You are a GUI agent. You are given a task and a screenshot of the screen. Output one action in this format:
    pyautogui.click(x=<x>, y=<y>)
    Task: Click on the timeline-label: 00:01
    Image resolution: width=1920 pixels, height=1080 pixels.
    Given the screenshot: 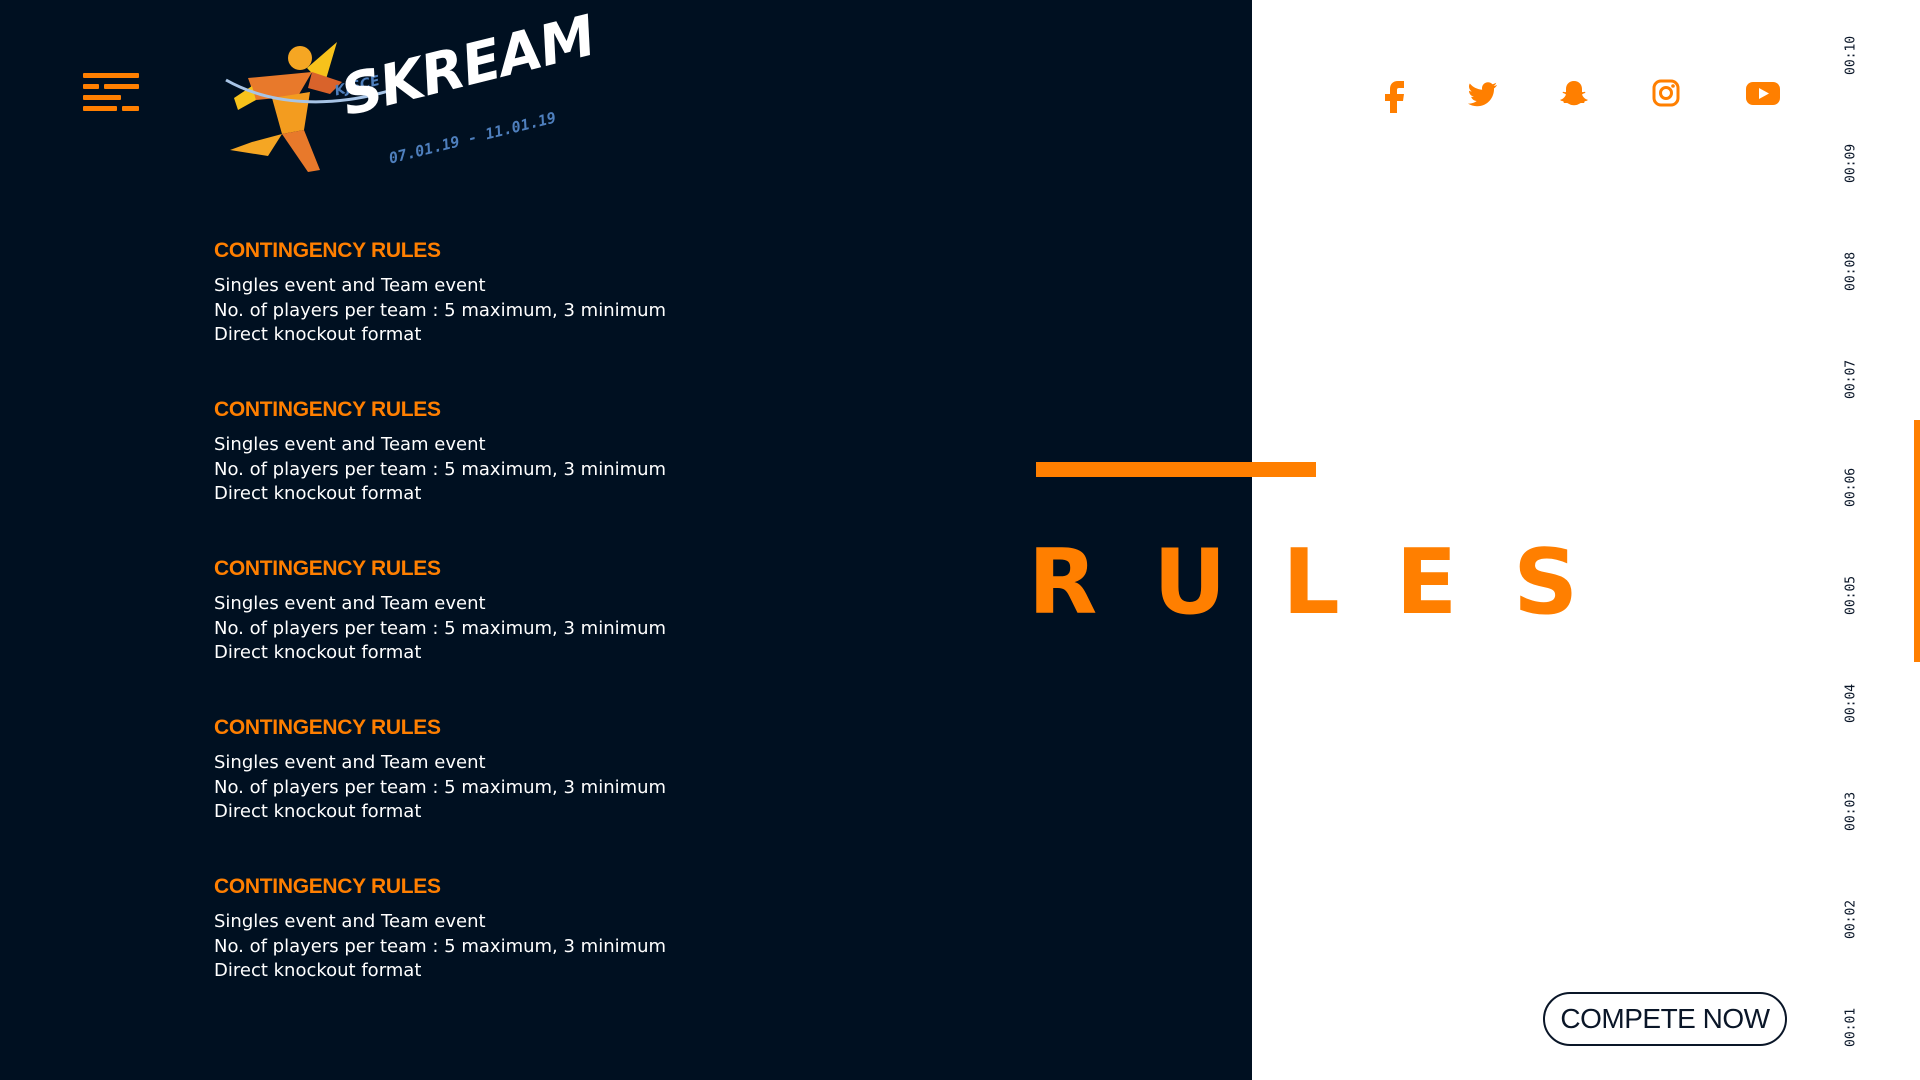 What is the action you would take?
    pyautogui.click(x=1851, y=1027)
    